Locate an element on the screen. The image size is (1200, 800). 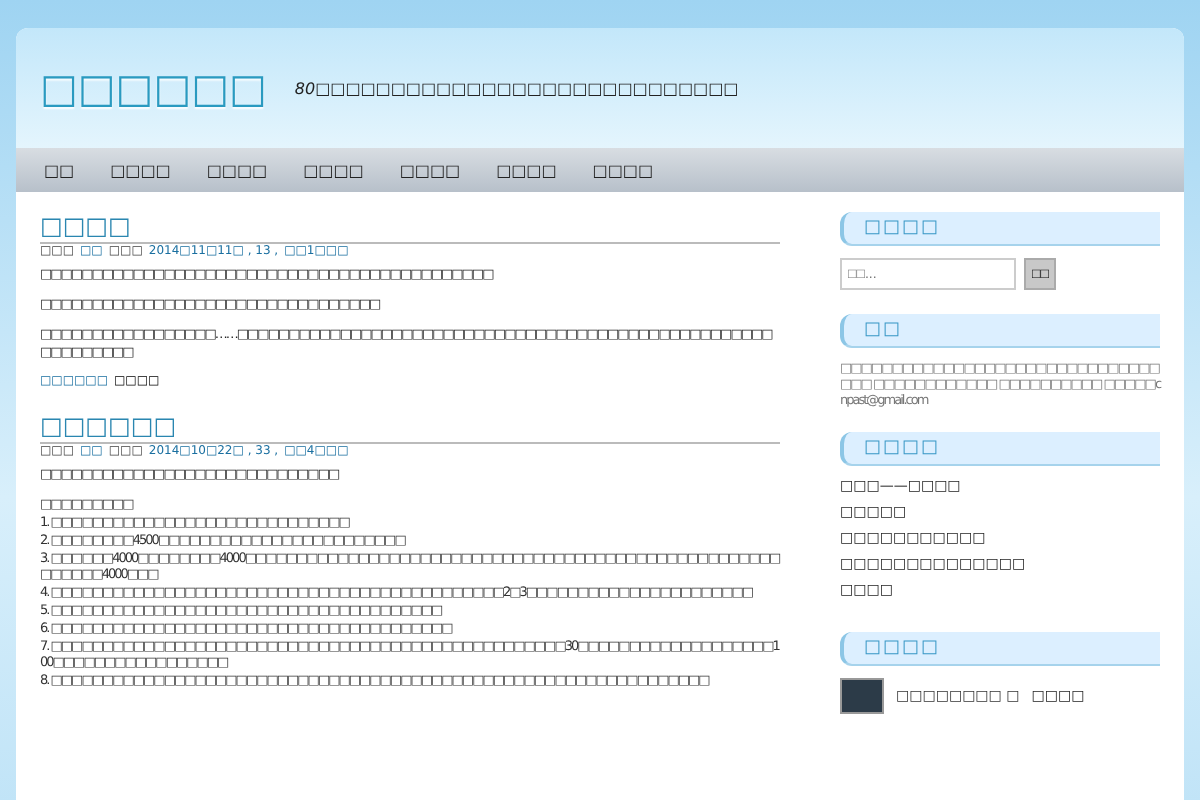
site-tagline: 80□□□□□□□□□□□□□□□□□□□□□□□□□□□□ is located at coordinates (516, 88).